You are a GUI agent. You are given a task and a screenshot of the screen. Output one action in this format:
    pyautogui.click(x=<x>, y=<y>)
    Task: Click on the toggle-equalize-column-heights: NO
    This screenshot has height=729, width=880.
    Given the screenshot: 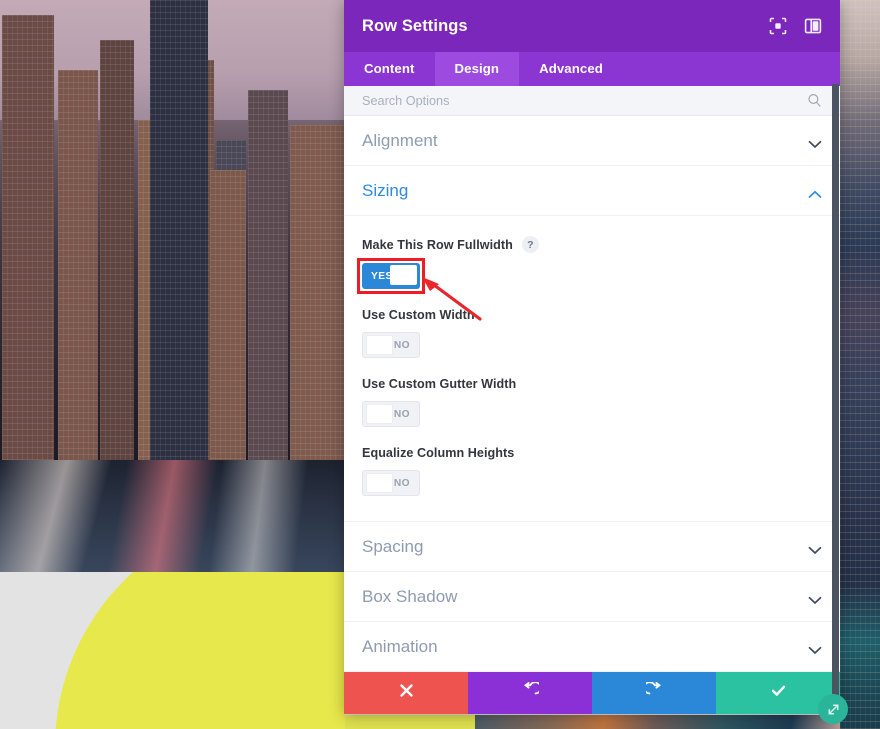 What is the action you would take?
    pyautogui.click(x=391, y=483)
    